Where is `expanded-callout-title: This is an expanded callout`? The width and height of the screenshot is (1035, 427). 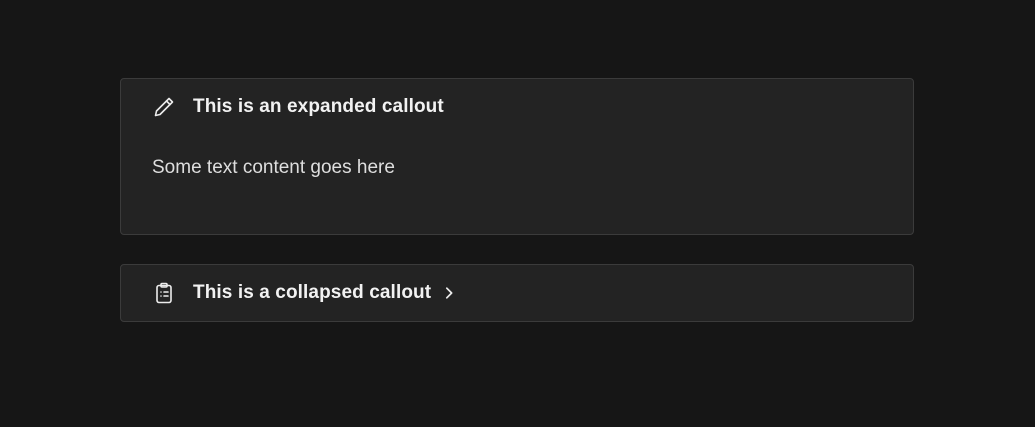 expanded-callout-title: This is an expanded callout is located at coordinates (318, 106).